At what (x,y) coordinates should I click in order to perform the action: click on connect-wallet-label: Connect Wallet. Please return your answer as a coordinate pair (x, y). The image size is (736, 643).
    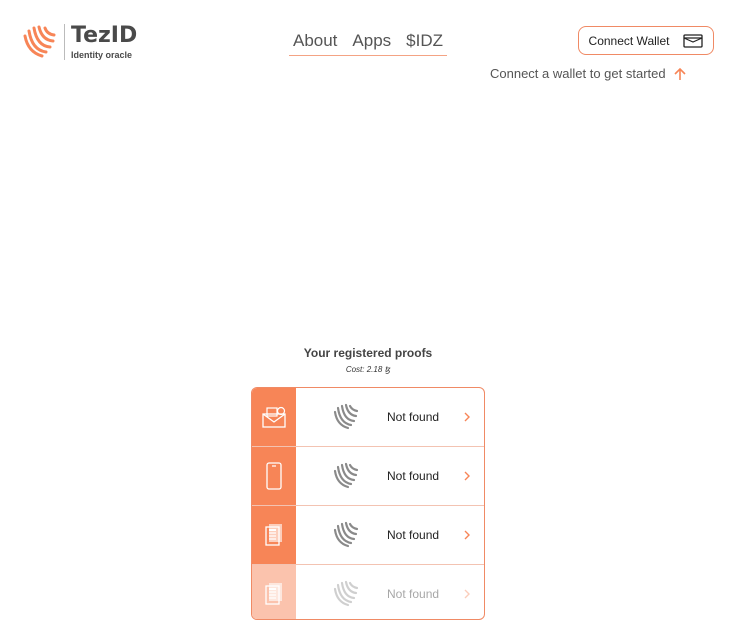
    Looking at the image, I should click on (629, 40).